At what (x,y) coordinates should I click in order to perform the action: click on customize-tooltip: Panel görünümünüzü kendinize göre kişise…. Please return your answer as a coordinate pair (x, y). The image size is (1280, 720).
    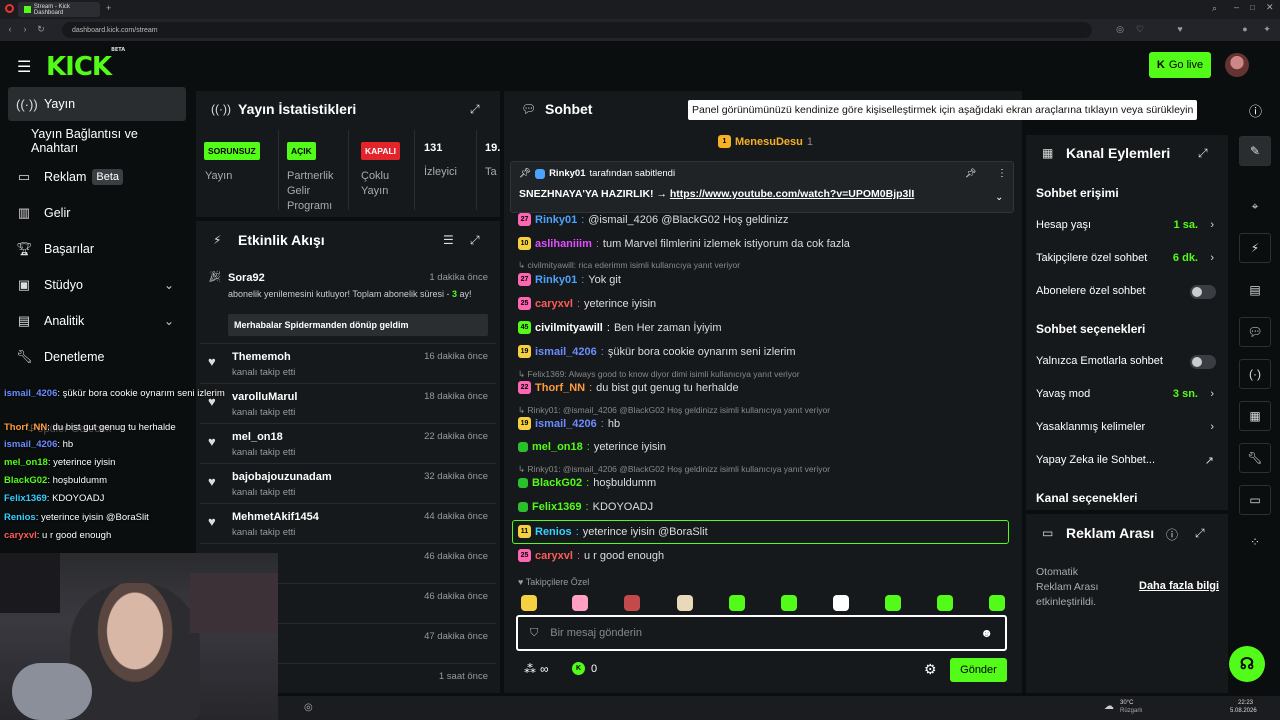
    Looking at the image, I should click on (943, 110).